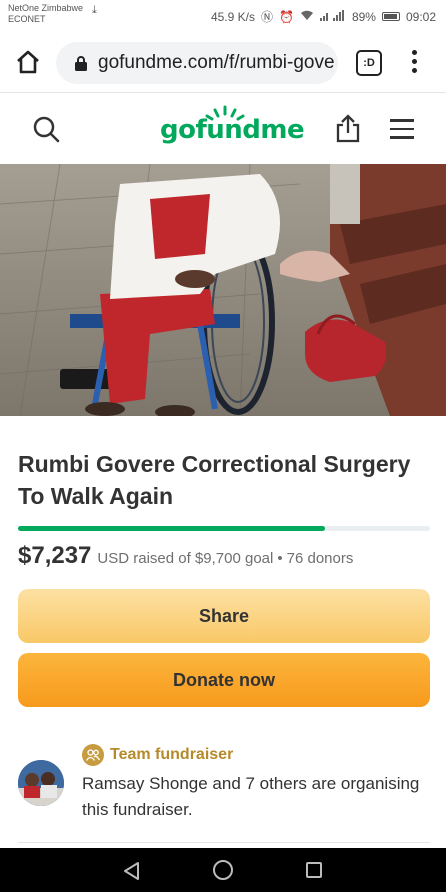 The height and width of the screenshot is (892, 446). Describe the element at coordinates (46, 8) in the screenshot. I see `carrier-name: NetOne Zimbabwe` at that location.